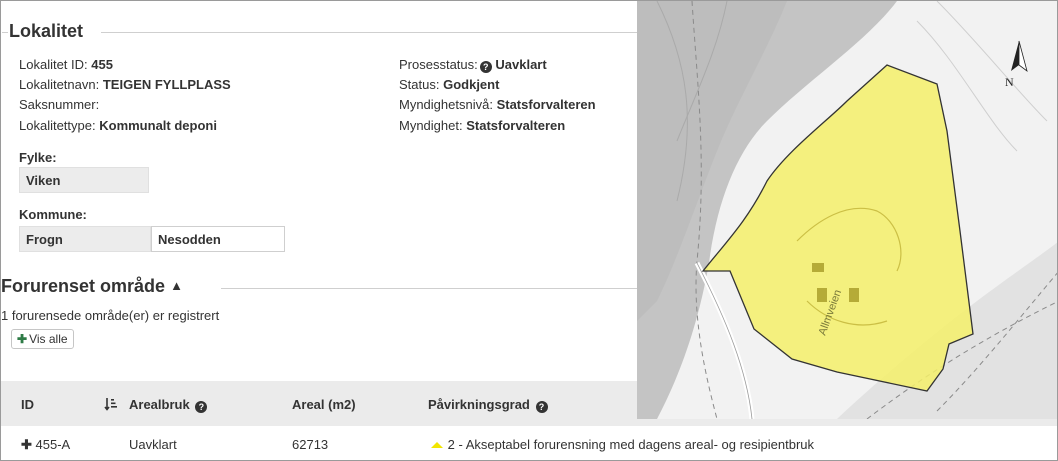 The width and height of the screenshot is (1058, 461). I want to click on forurenset-count: 1 forurensede område(er) er registrert, so click(110, 315).